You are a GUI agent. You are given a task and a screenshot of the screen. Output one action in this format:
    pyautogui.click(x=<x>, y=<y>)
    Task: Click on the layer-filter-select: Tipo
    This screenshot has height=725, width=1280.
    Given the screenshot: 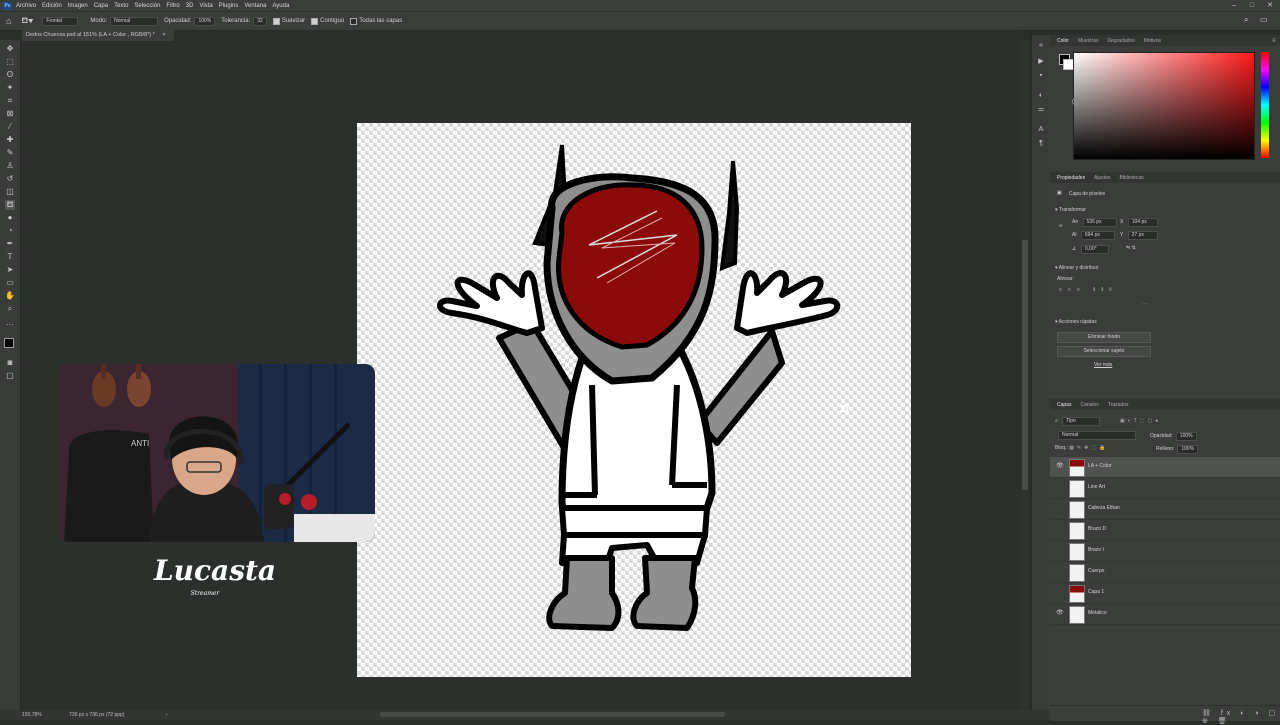 What is the action you would take?
    pyautogui.click(x=1081, y=421)
    